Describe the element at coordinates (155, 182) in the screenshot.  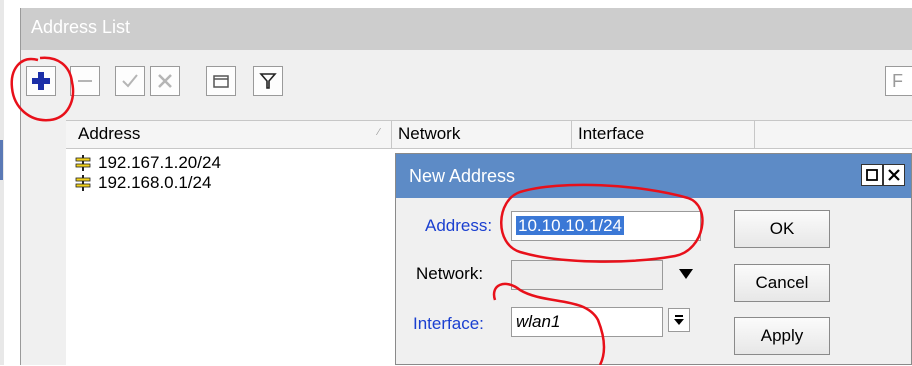
I see `address-cell: 192.168.0.1/24` at that location.